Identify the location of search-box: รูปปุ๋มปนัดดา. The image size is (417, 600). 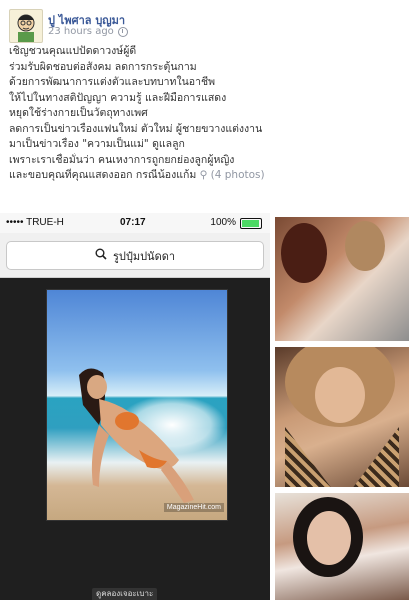
(135, 255).